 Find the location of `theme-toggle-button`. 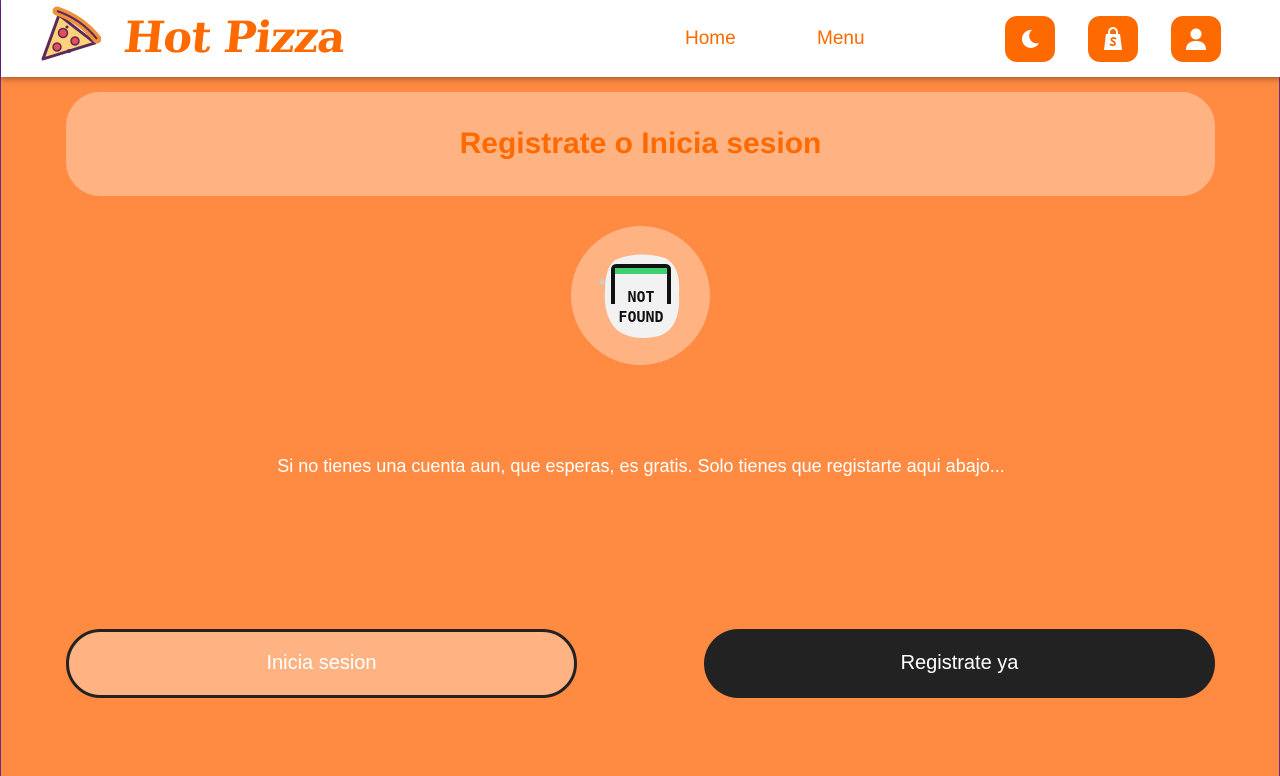

theme-toggle-button is located at coordinates (1030, 39).